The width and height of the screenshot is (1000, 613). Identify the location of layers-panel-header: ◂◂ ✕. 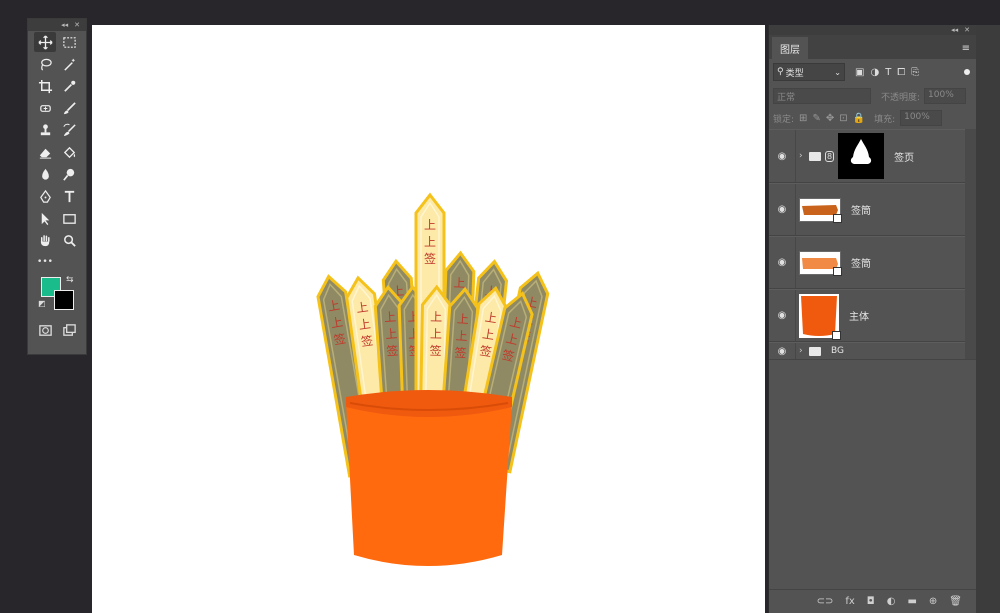
(872, 30).